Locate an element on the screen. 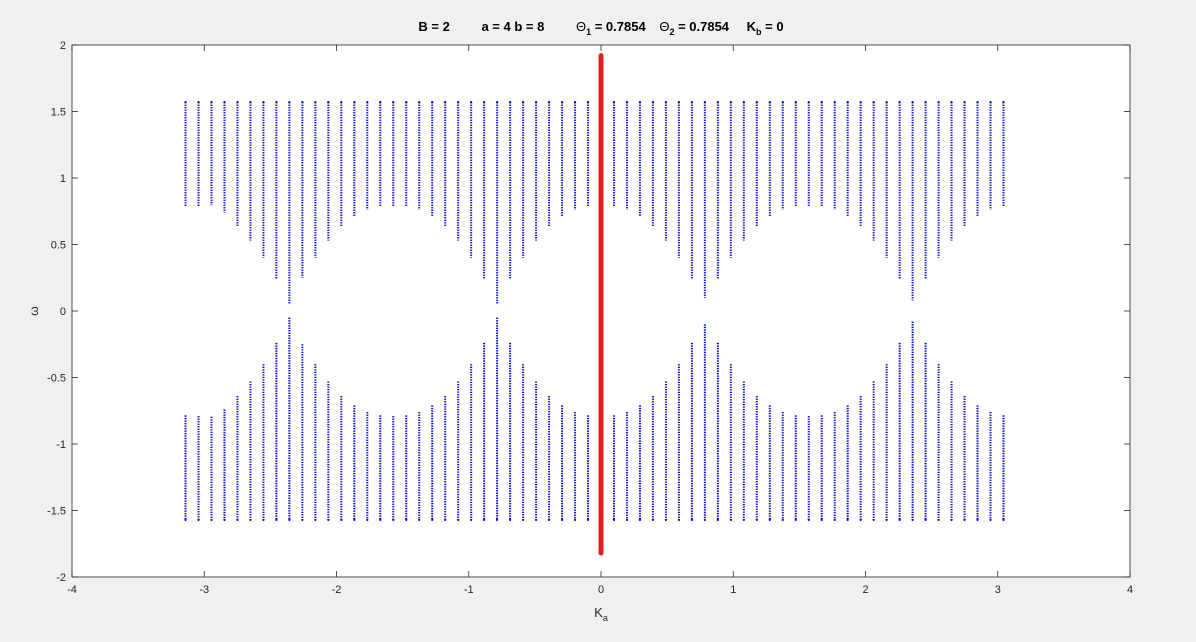  x-tick-label: -1 is located at coordinates (469, 590).